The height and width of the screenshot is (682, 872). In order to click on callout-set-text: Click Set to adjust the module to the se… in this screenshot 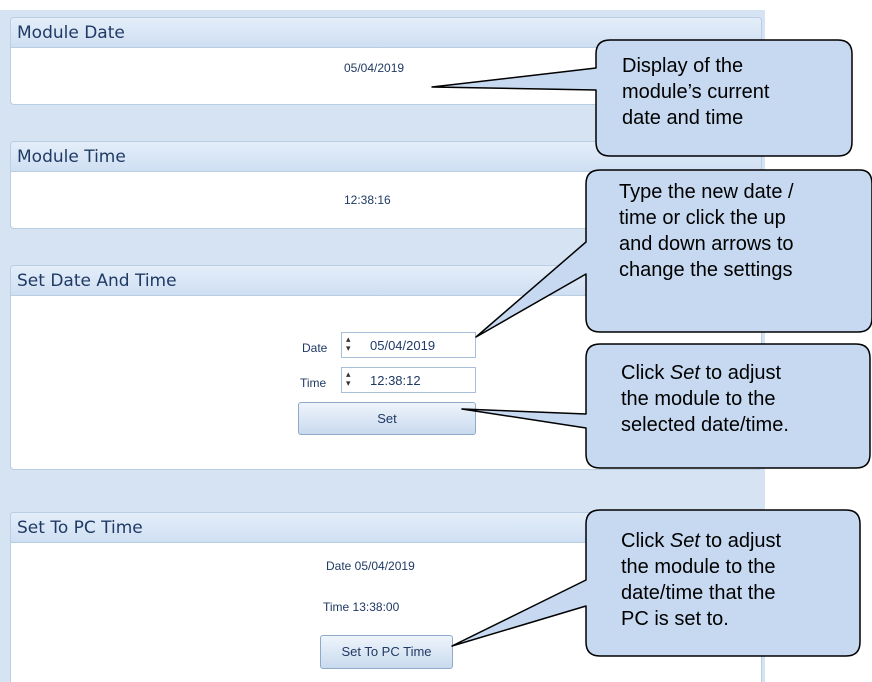, I will do `click(705, 399)`.